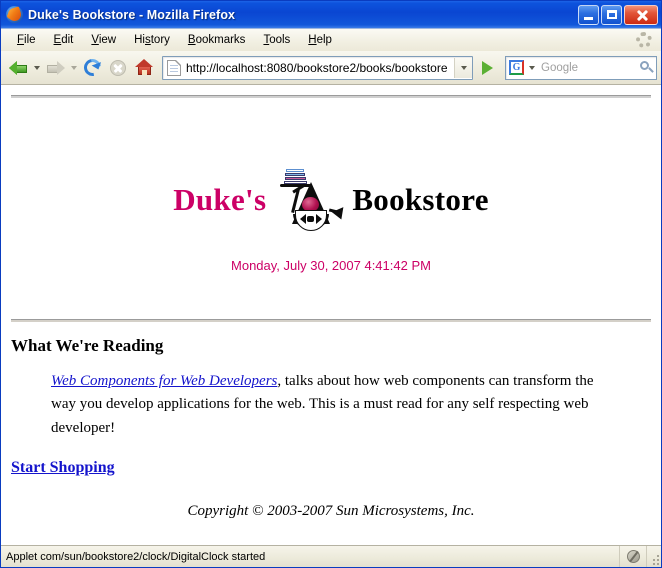 The width and height of the screenshot is (662, 568). I want to click on reload-icon, so click(92, 67).